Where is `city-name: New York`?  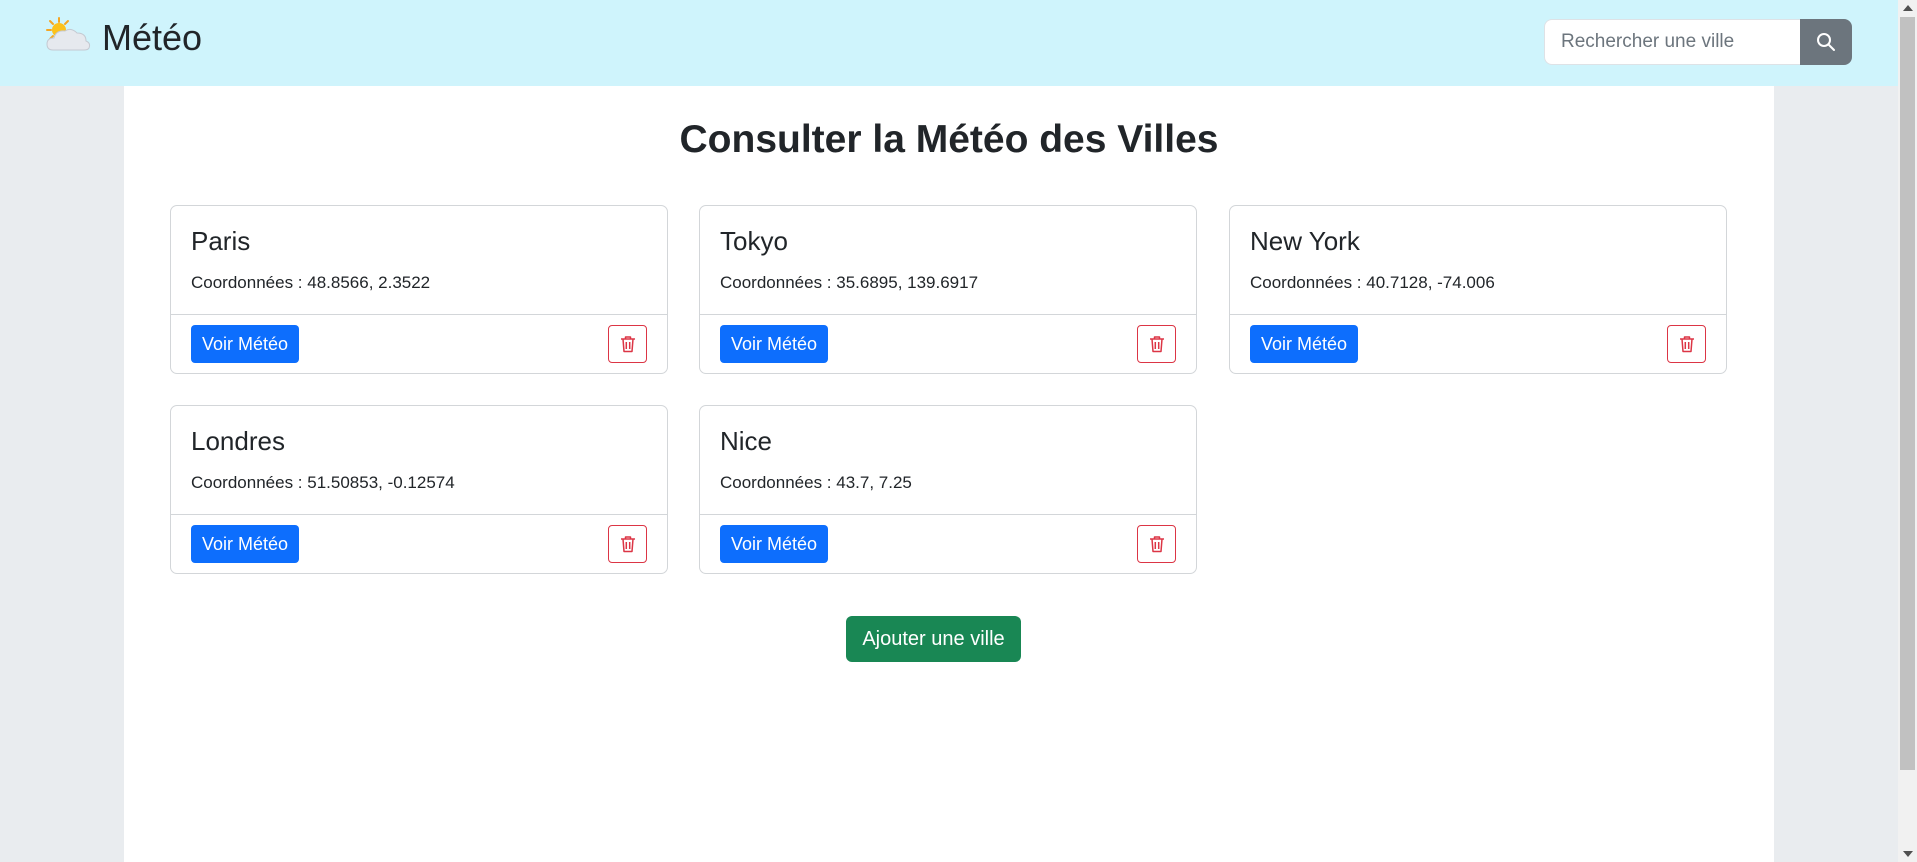
city-name: New York is located at coordinates (1305, 241).